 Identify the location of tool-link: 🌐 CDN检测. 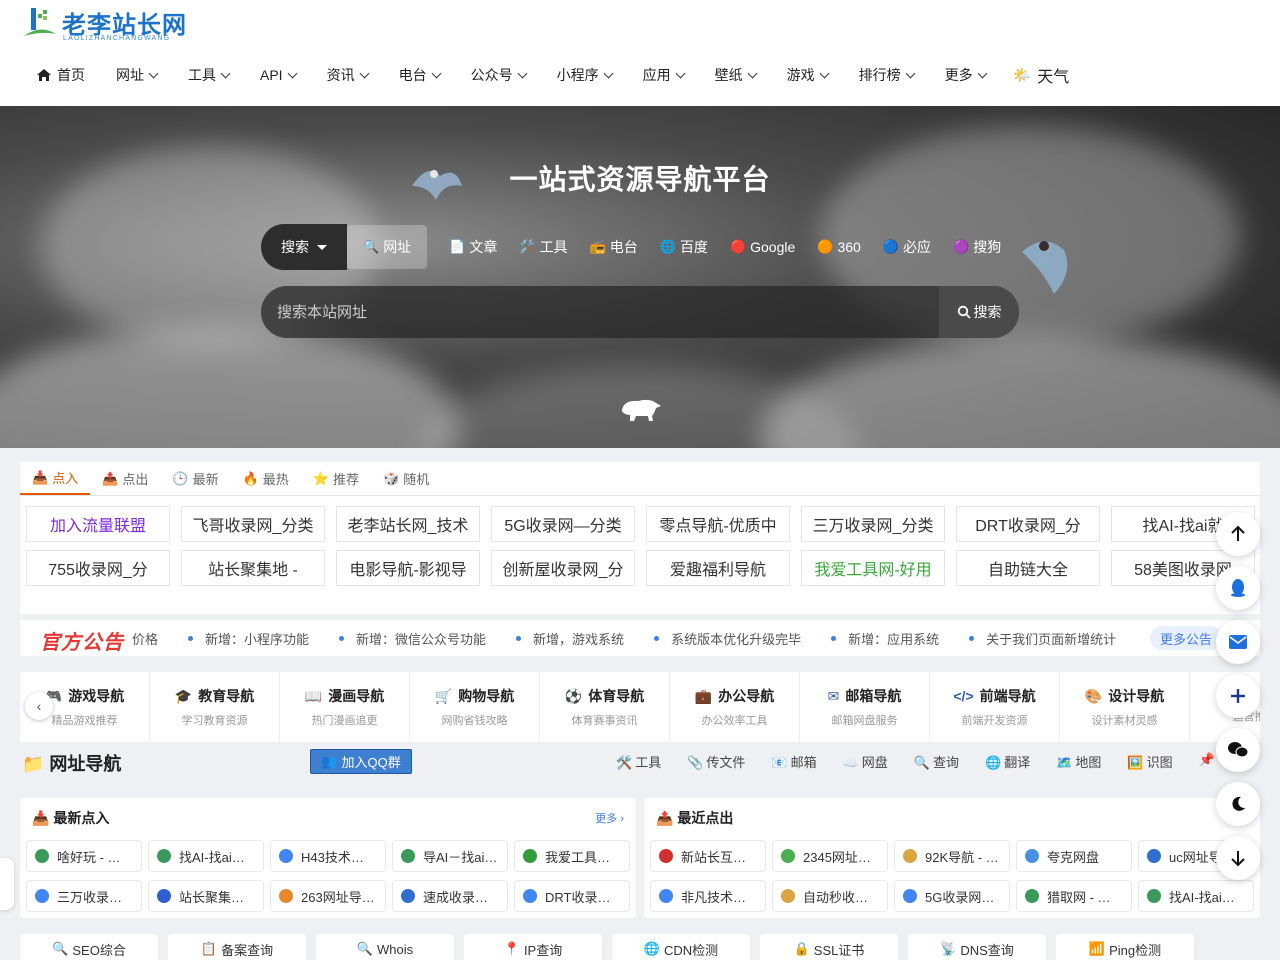
(681, 947).